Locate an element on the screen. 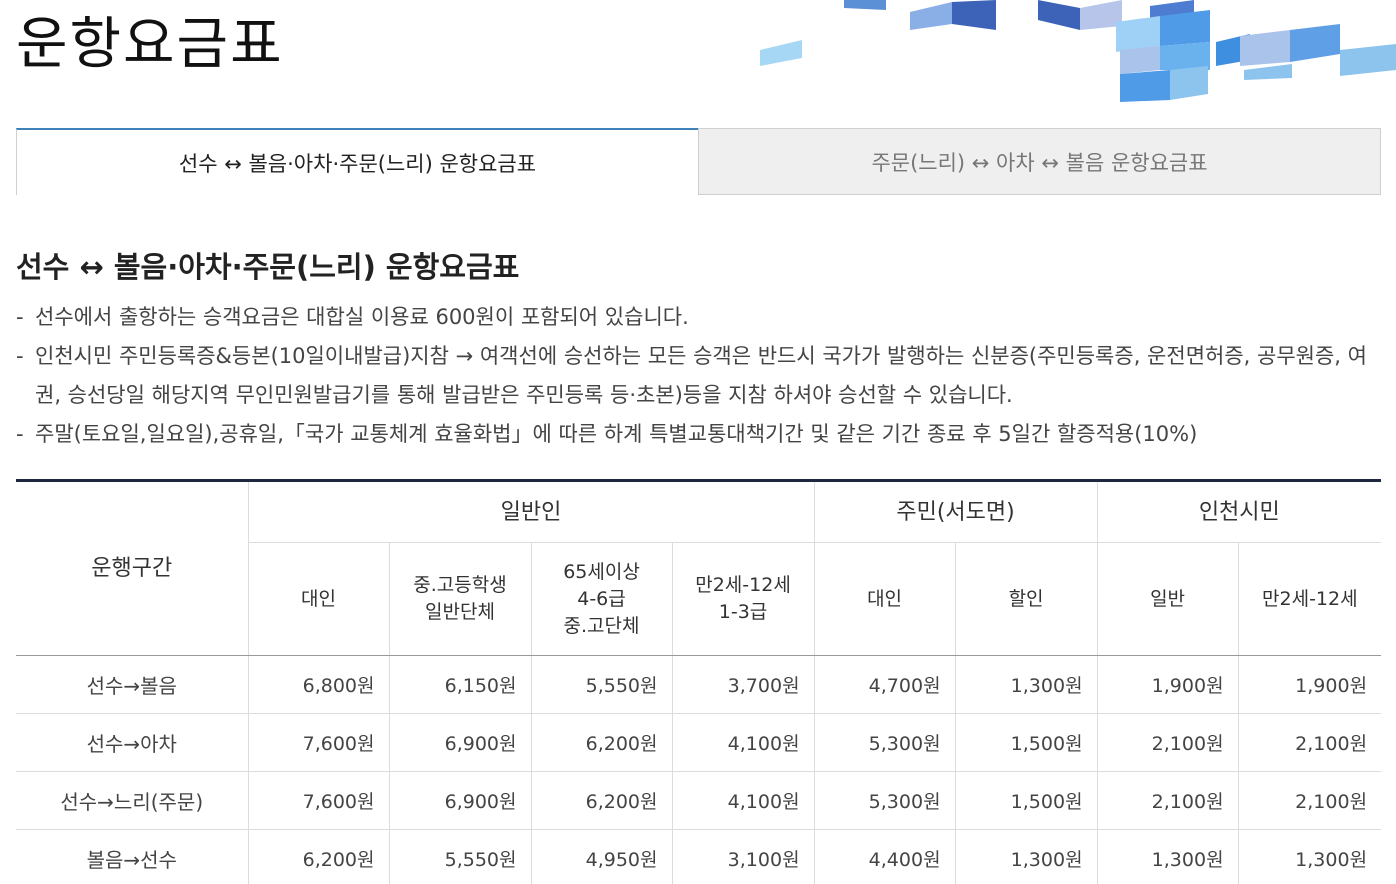  subheader-resident-adult: 대인 is located at coordinates (885, 599).